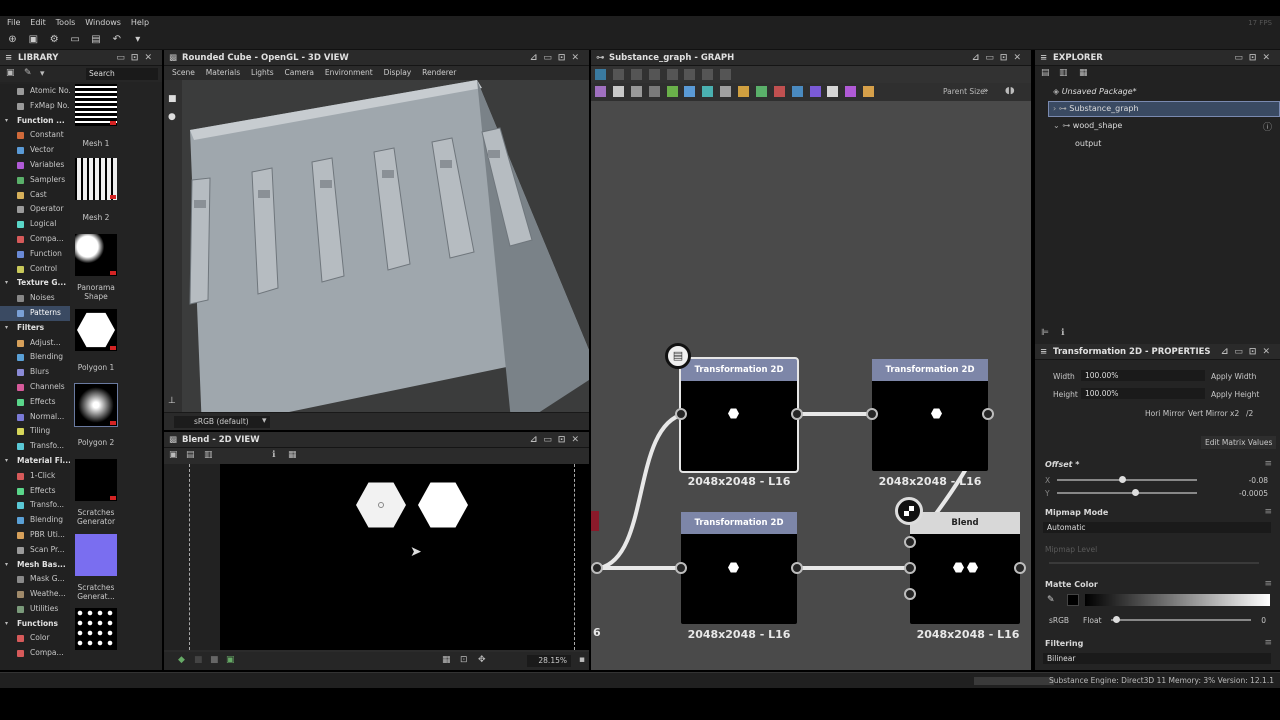 Image resolution: width=1280 pixels, height=720 pixels. What do you see at coordinates (137, 39) in the screenshot?
I see `history-icon: ▾` at bounding box center [137, 39].